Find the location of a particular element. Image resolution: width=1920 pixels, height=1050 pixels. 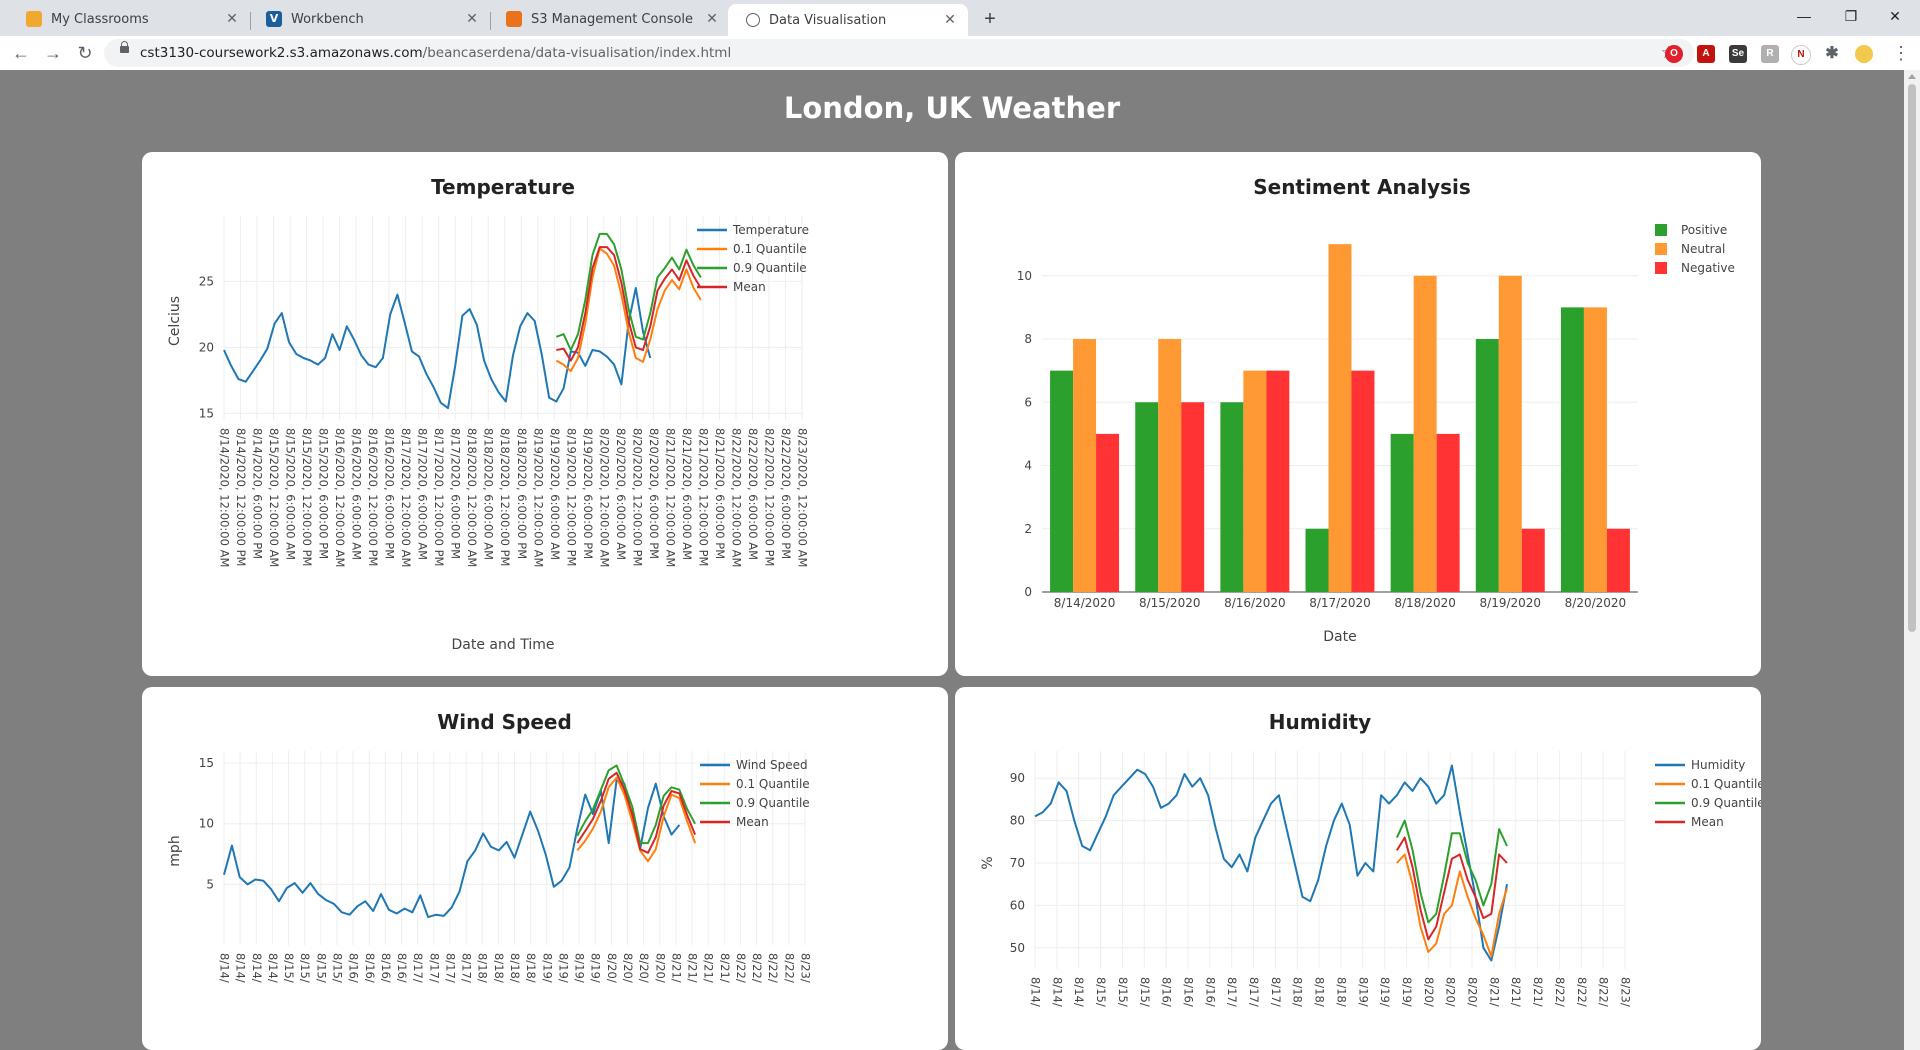

y-tick-label: 10 is located at coordinates (206, 824).